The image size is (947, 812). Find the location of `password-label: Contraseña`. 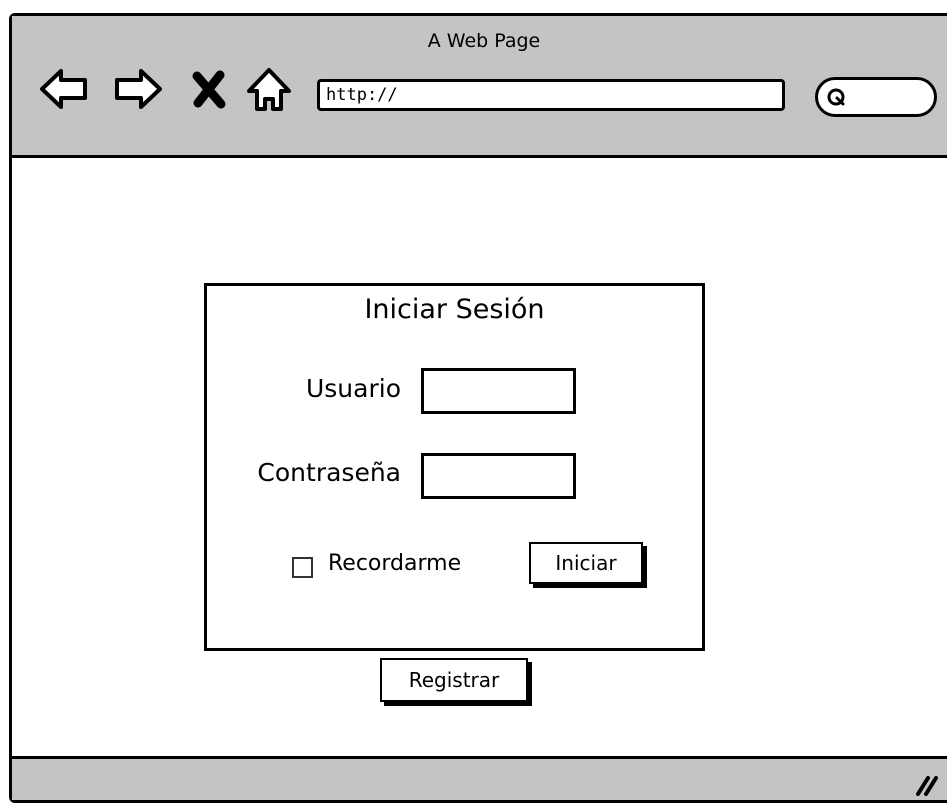

password-label: Contraseña is located at coordinates (329, 472).